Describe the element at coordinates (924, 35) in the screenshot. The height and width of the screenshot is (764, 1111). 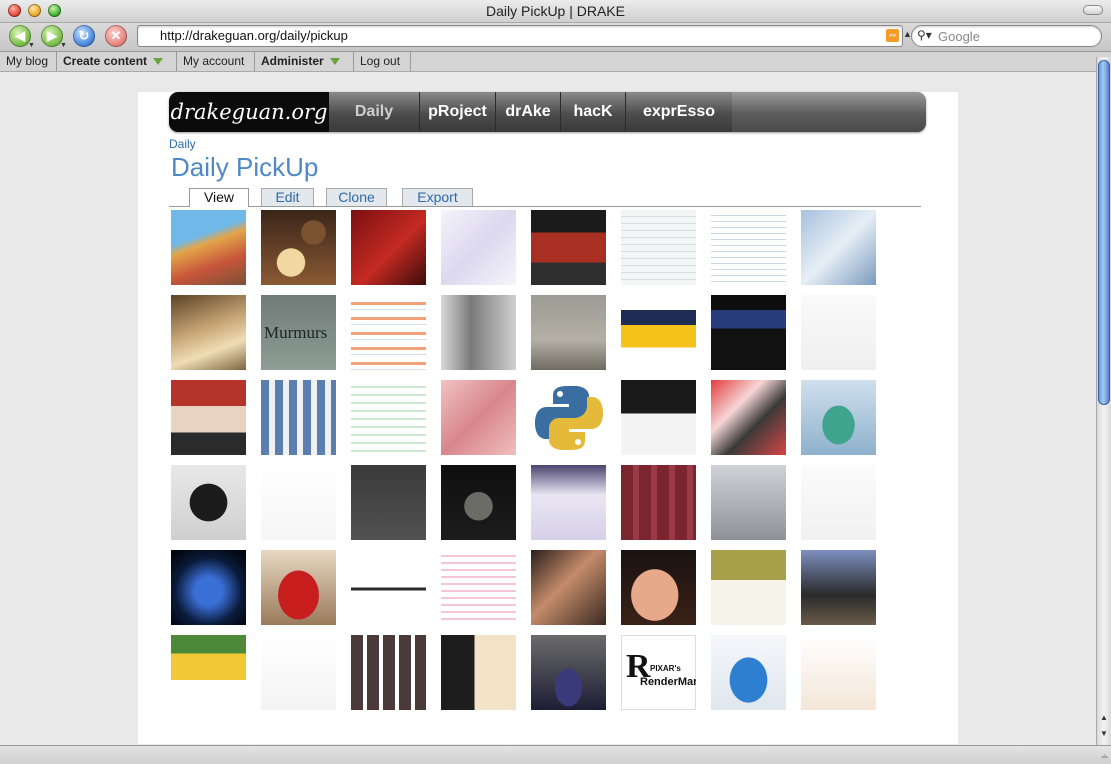
I see `search-icon: ⚲▾` at that location.